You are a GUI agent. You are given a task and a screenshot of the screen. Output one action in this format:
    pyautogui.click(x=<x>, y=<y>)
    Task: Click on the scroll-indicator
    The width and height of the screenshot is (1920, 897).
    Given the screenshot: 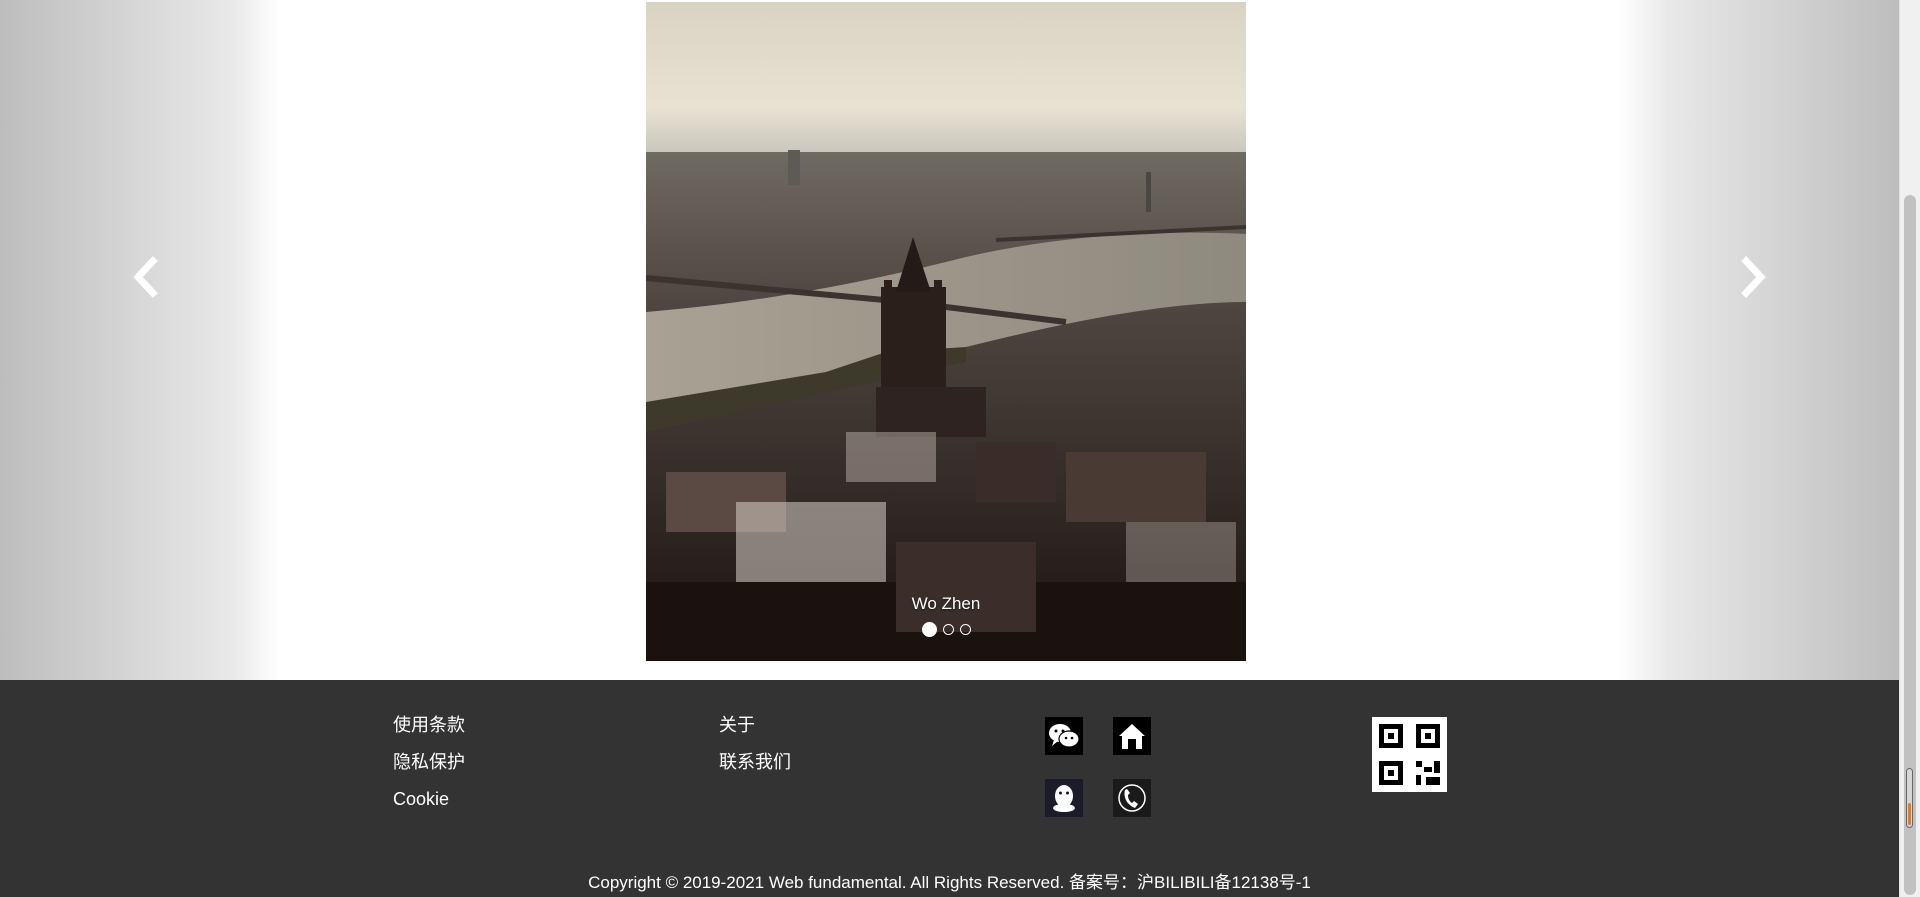 What is the action you would take?
    pyautogui.click(x=1909, y=798)
    